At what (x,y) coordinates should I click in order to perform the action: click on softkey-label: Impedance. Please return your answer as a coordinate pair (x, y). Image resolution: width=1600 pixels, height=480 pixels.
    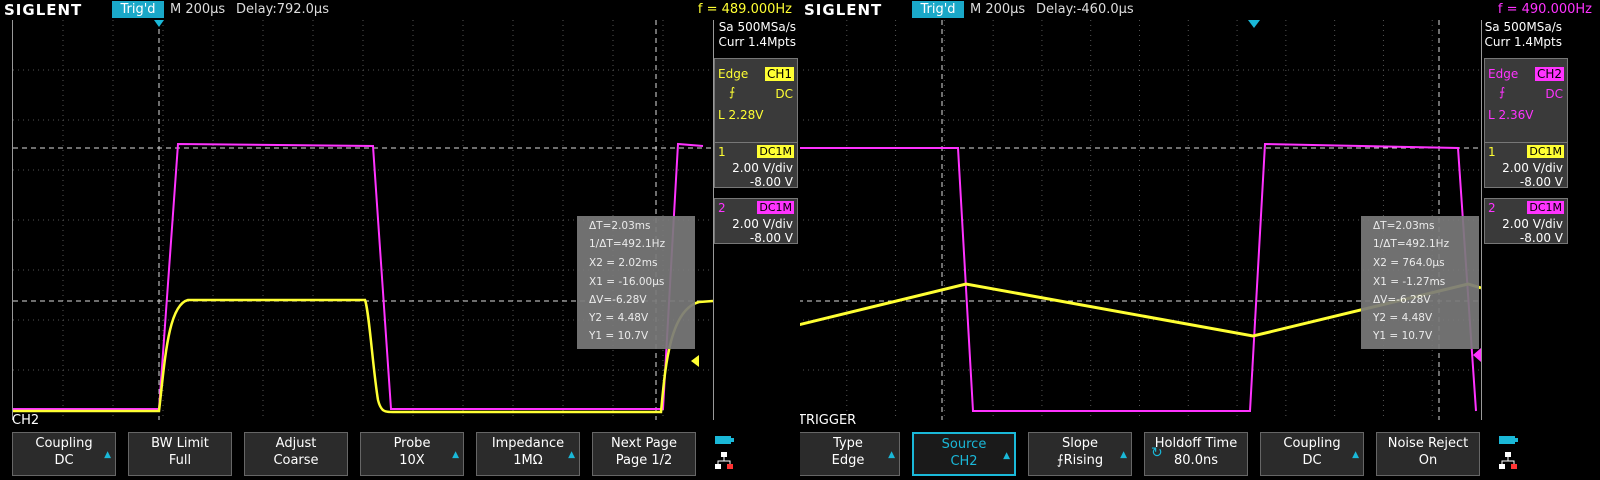
    Looking at the image, I should click on (528, 443).